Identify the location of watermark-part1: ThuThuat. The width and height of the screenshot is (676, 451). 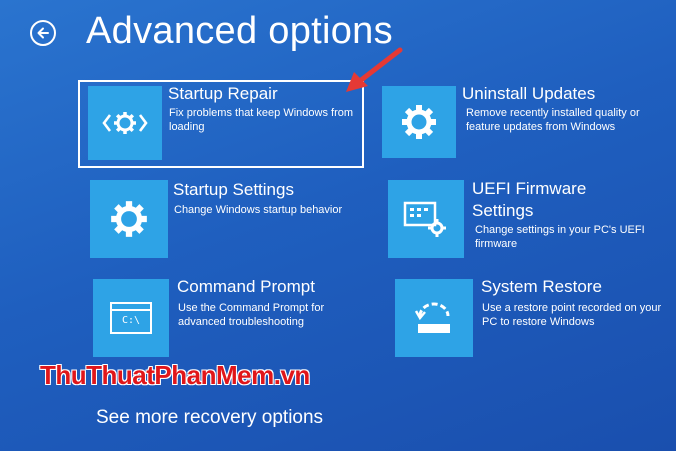
(97, 375).